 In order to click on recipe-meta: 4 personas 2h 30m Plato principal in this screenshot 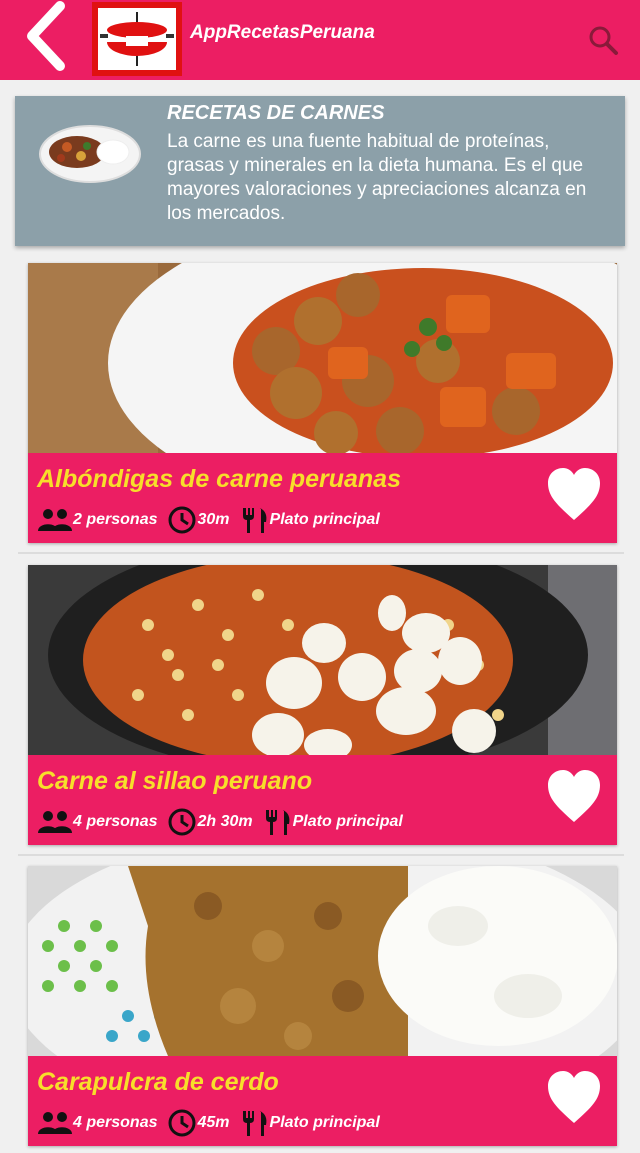, I will do `click(225, 822)`.